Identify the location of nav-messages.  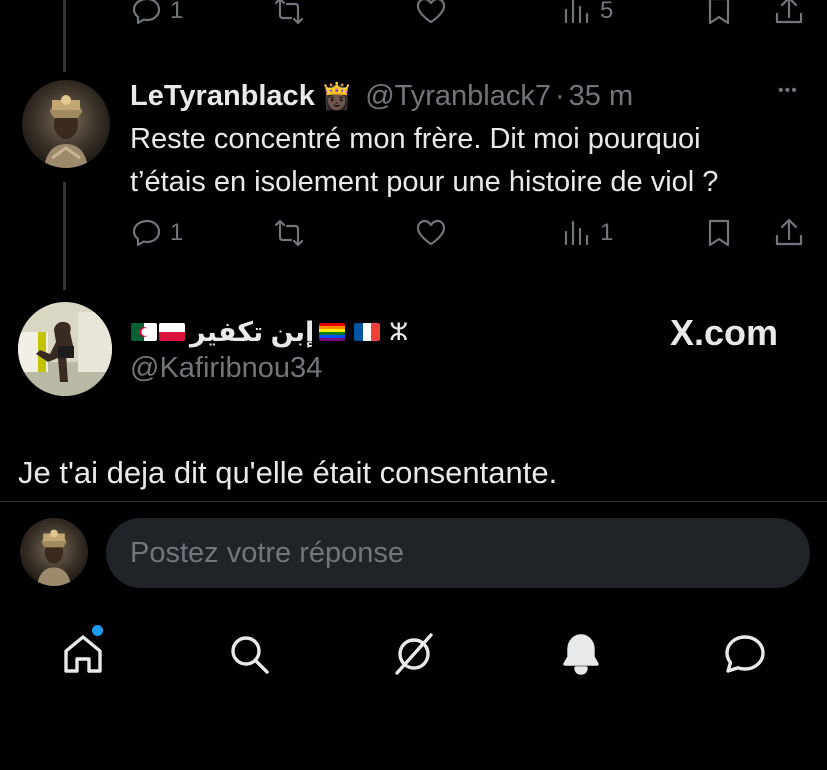
(745, 656).